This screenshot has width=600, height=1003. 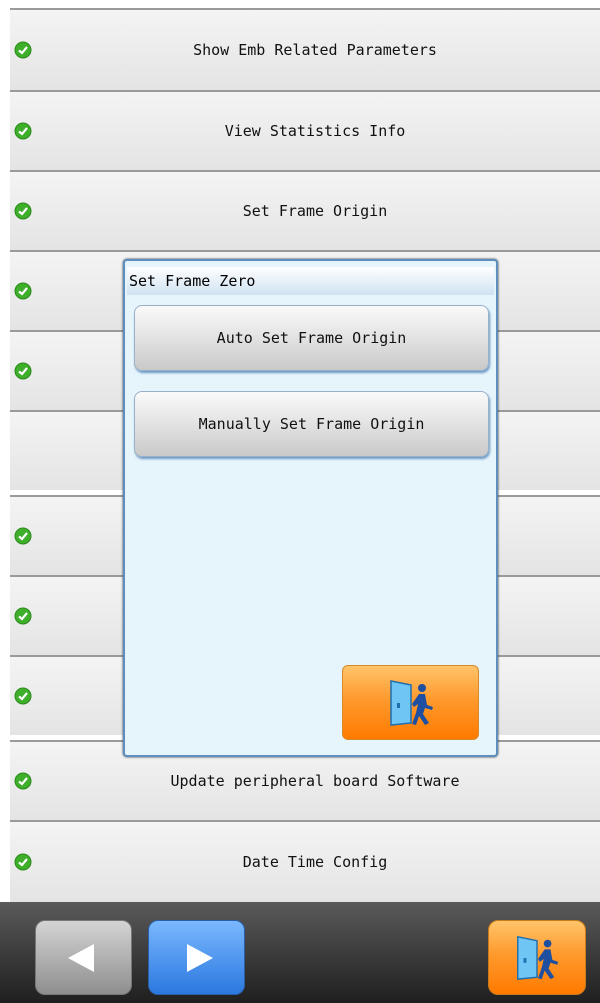 I want to click on previous-button, so click(x=83, y=957).